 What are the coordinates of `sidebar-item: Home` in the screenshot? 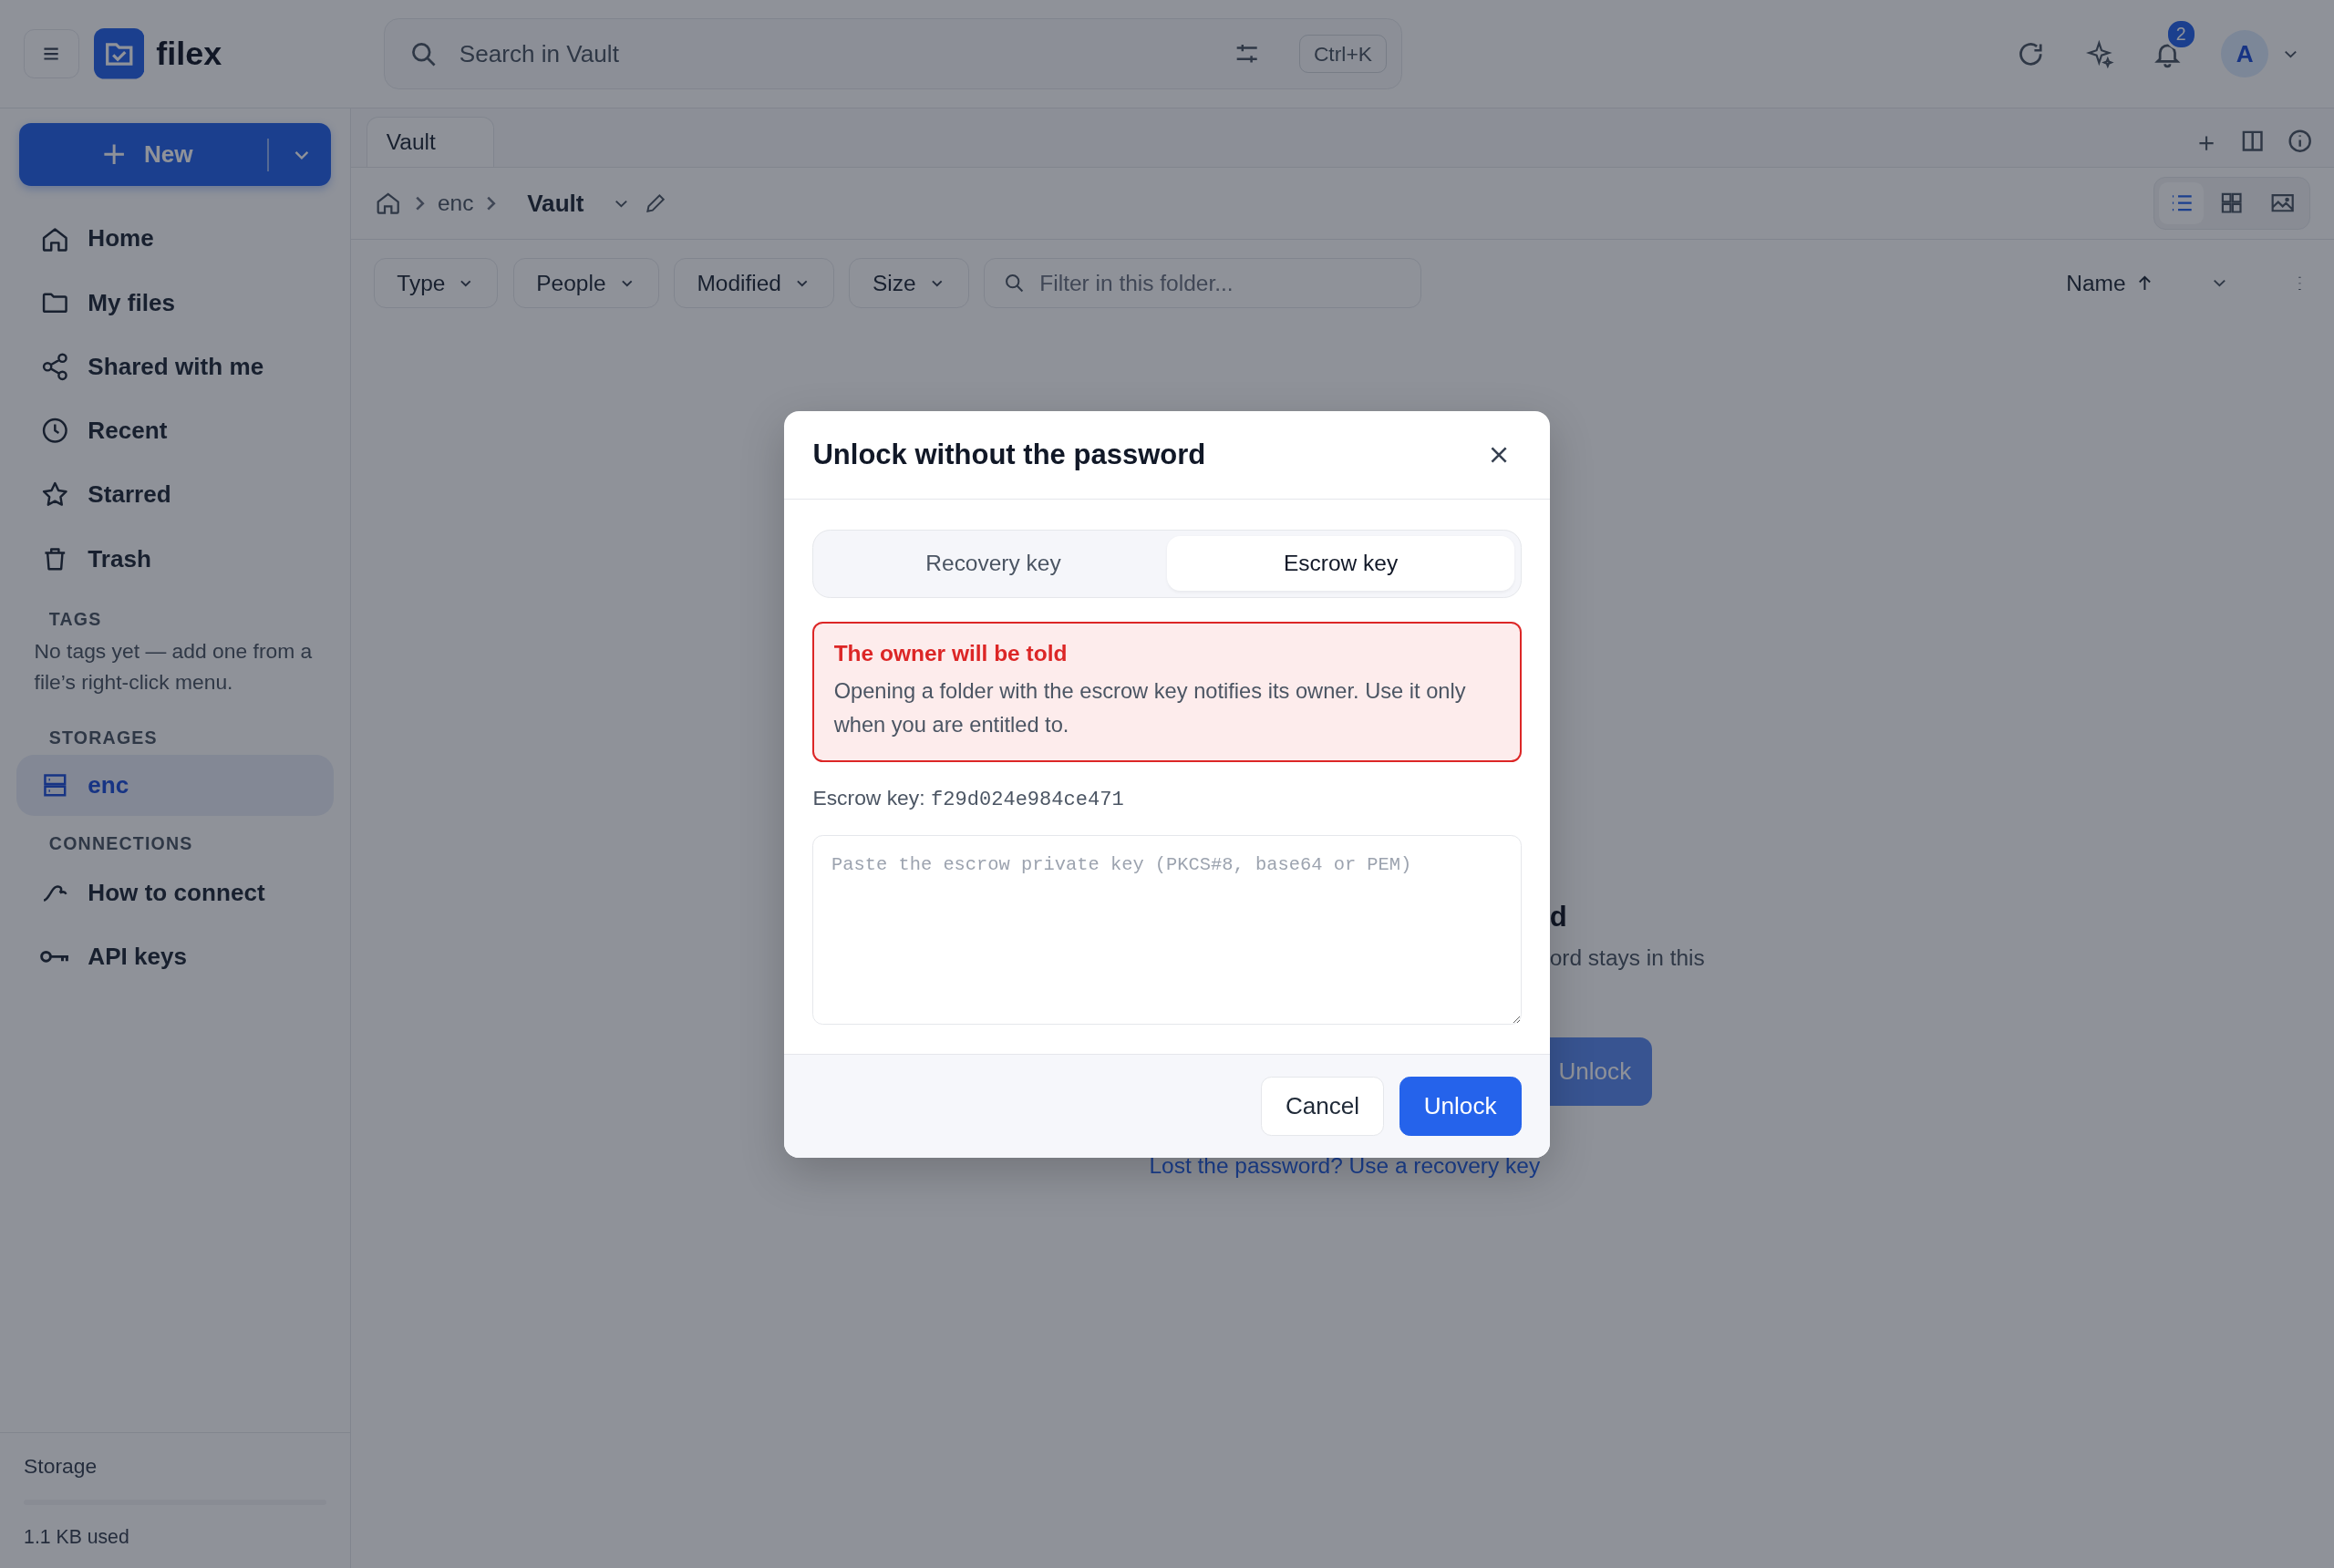 It's located at (175, 239).